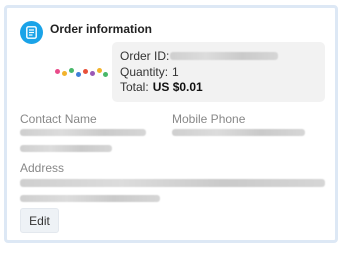 Image resolution: width=346 pixels, height=254 pixels. I want to click on document-icon, so click(31, 32).